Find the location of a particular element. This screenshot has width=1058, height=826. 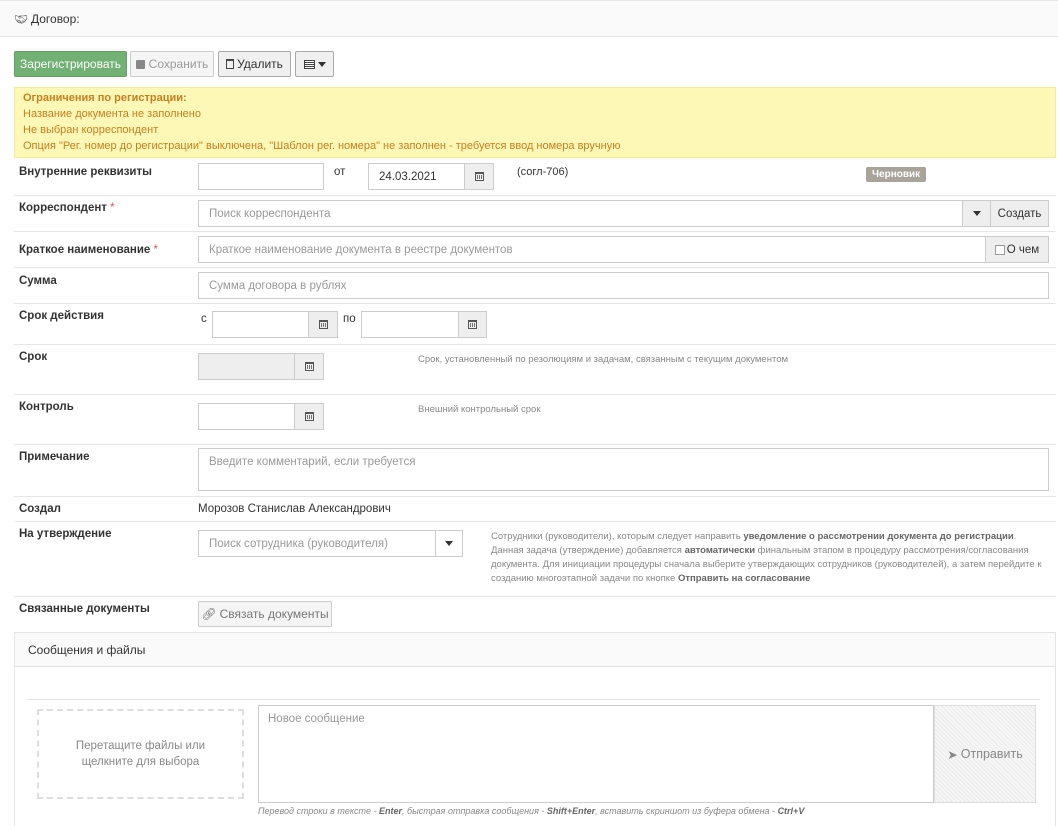

hint-key: Shift+Enter is located at coordinates (571, 811).